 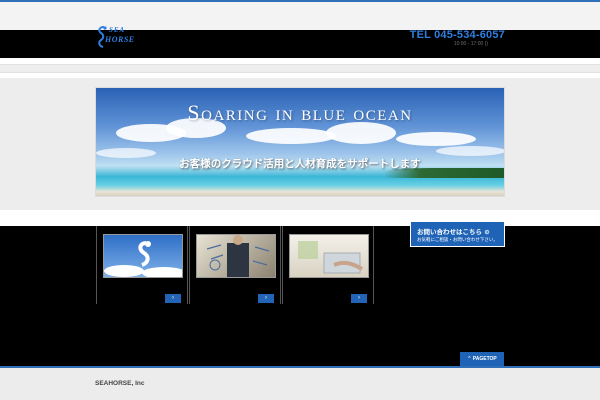 I want to click on phone-number: TEL 045-534-6057, so click(x=457, y=35).